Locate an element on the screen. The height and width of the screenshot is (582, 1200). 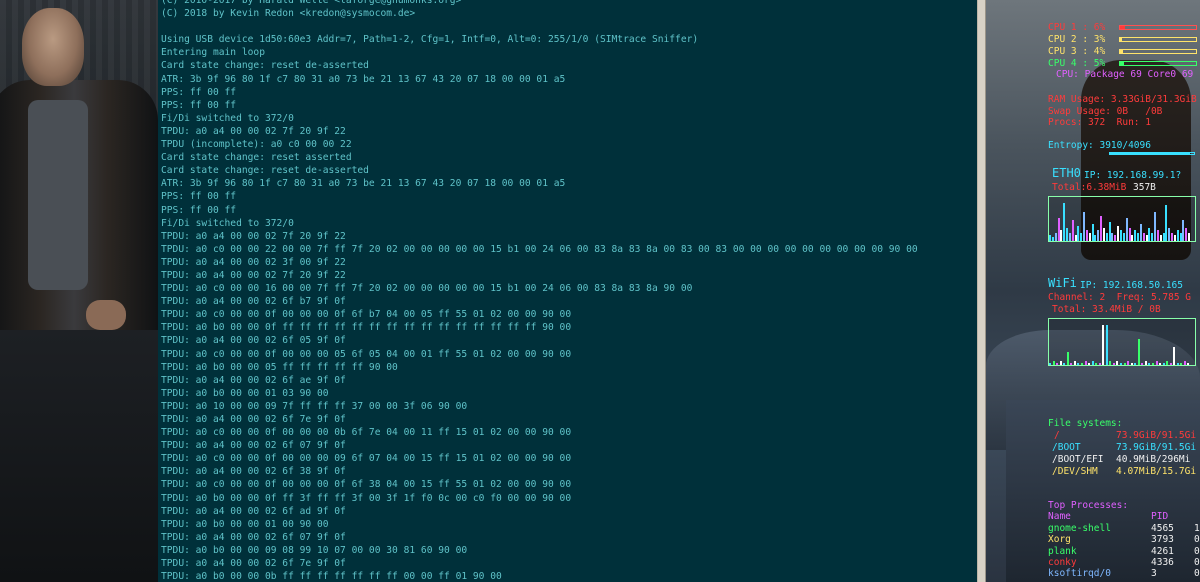
wallpaper-figure-legs is located at coordinates (79, 456).